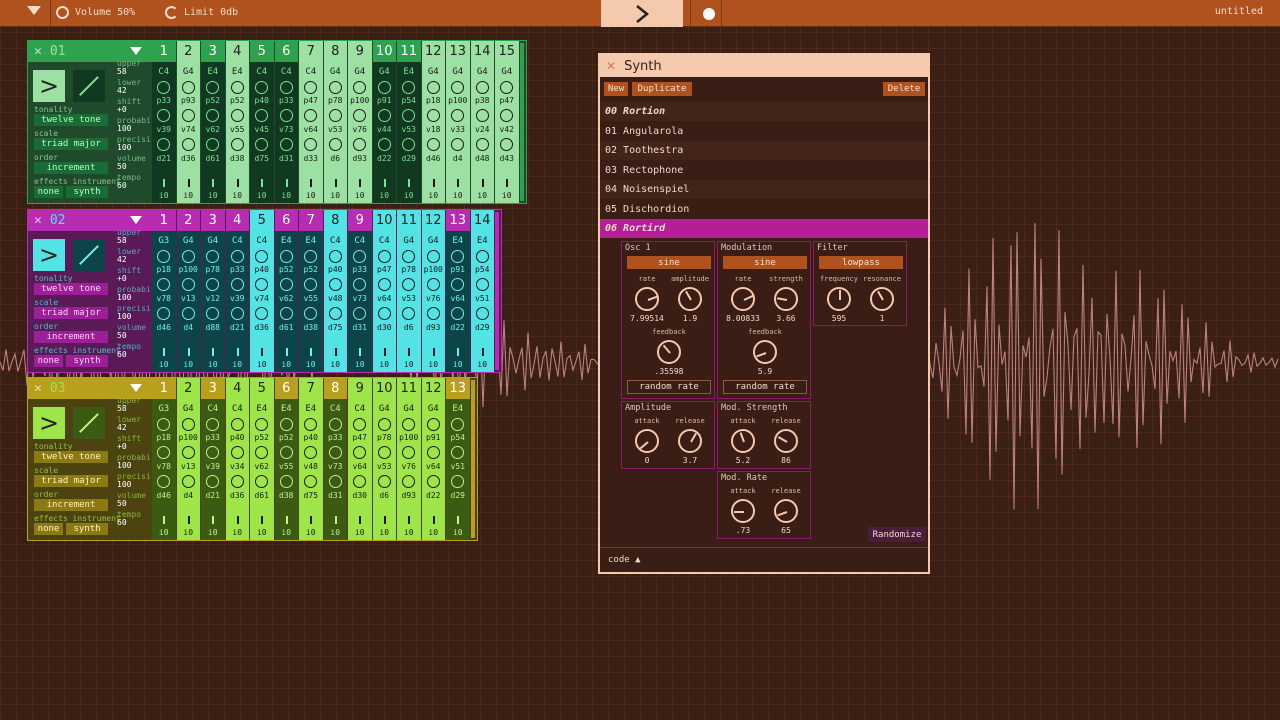  Describe the element at coordinates (360, 459) in the screenshot. I see `step-column: 9 C4 p47 v64 d30 i0` at that location.